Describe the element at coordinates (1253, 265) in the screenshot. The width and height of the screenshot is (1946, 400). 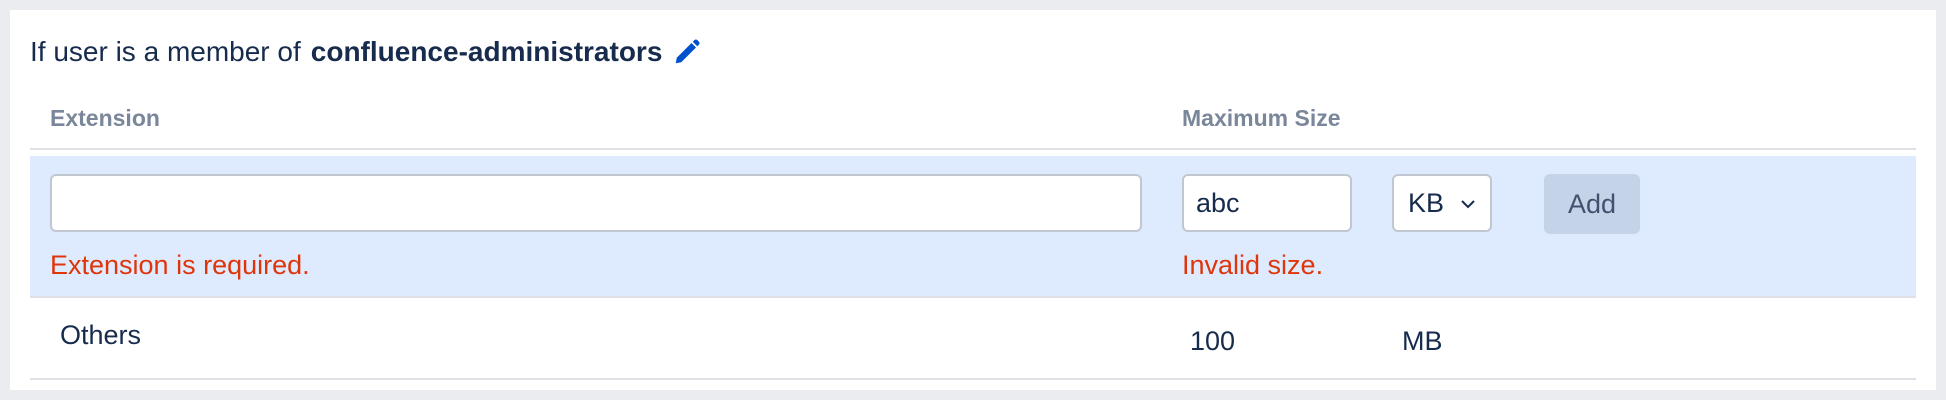
I see `size-error: Invalid size.` at that location.